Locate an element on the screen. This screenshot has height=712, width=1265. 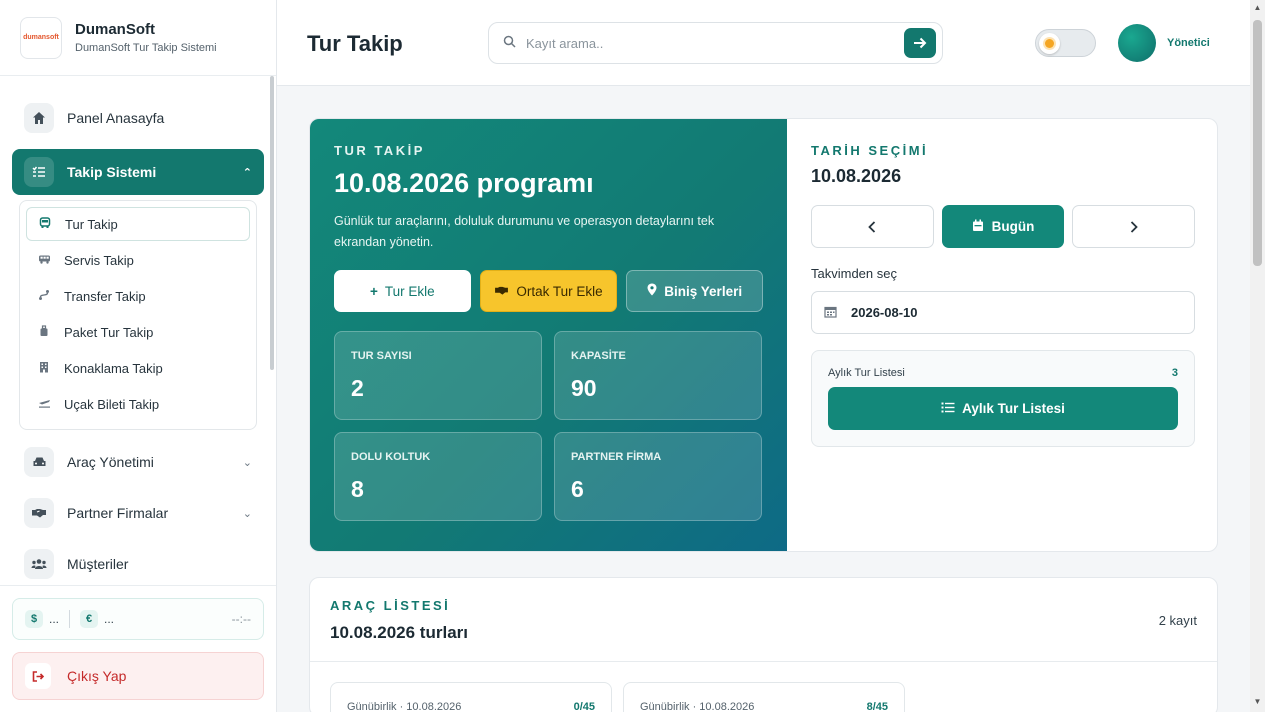
sidebar-item-vehicle-management: Araç Yönetimi ⌄ is located at coordinates (138, 462).